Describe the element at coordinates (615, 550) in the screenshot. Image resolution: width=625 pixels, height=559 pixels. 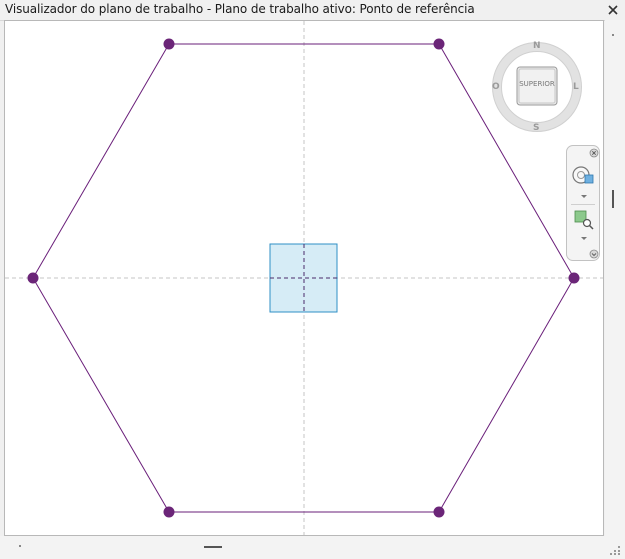
I see `resize-grip-icon` at that location.